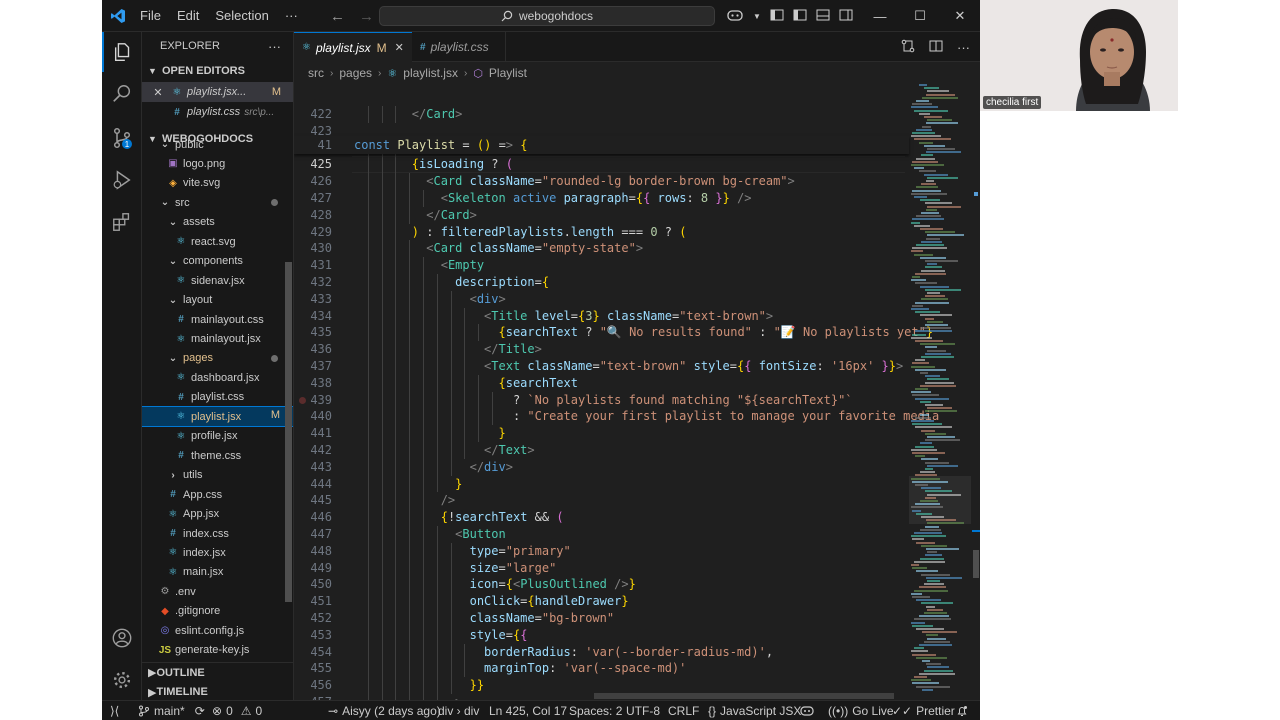 This screenshot has height=720, width=1280. I want to click on maximize-icon: ☐, so click(920, 16).